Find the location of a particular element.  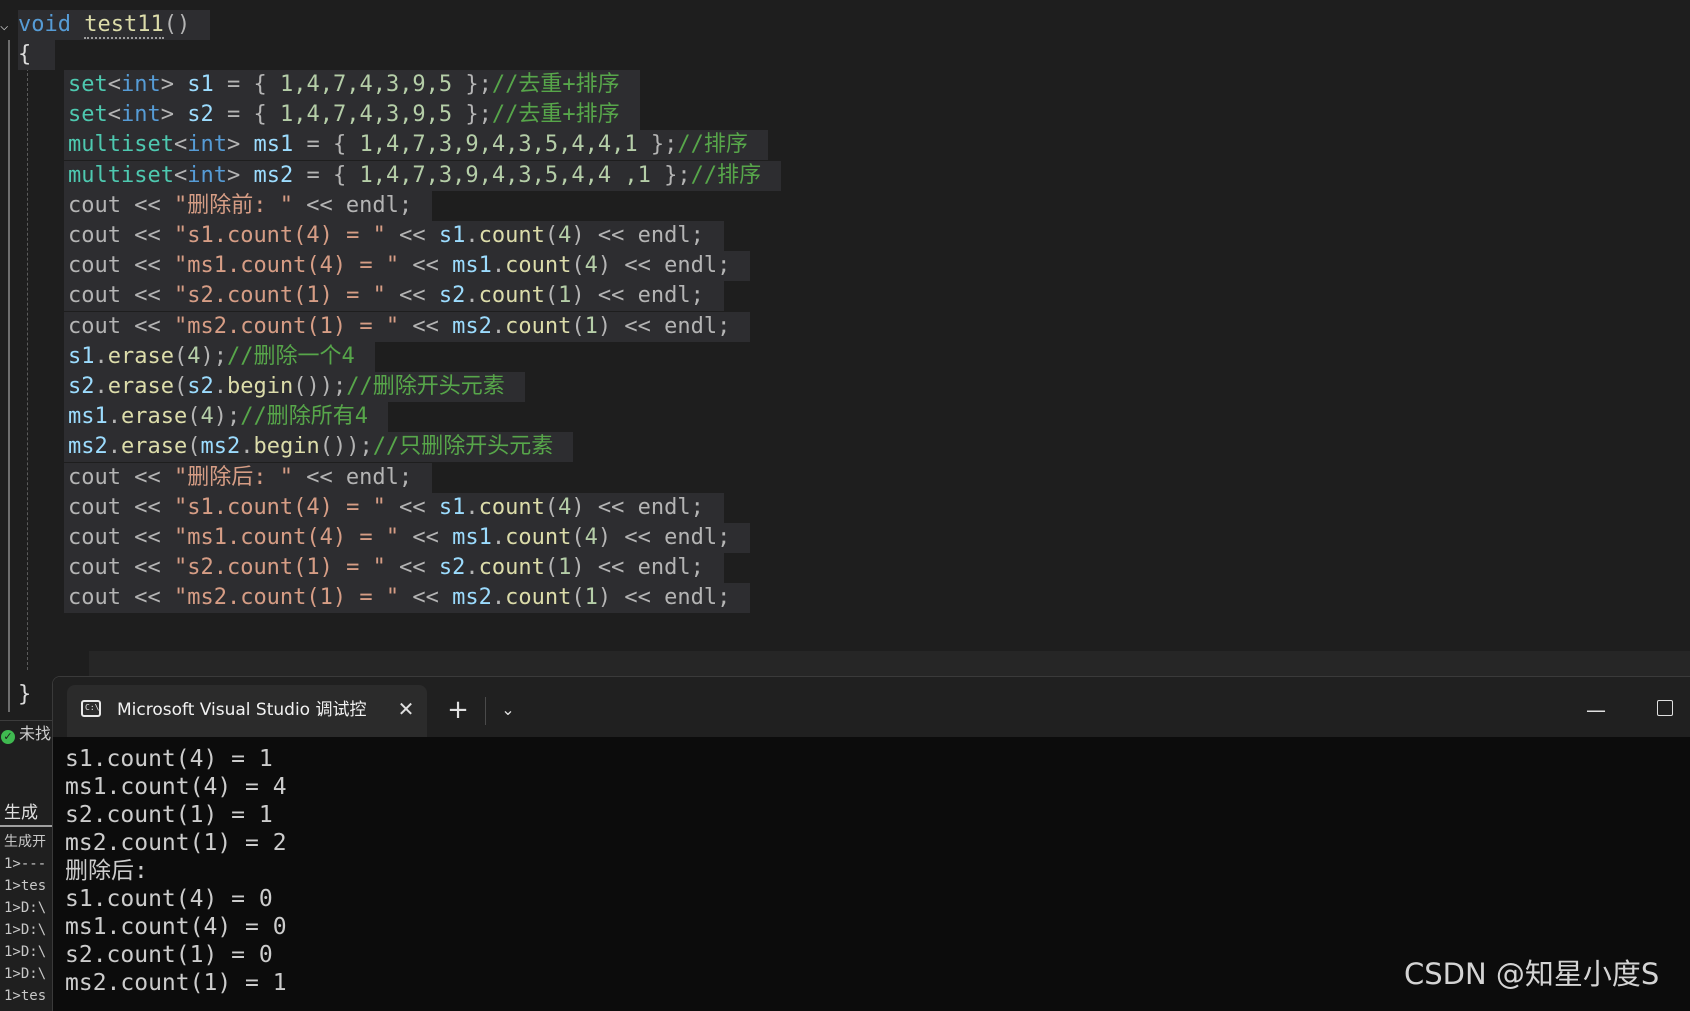

output-log-line: 1>tes is located at coordinates (25, 996).